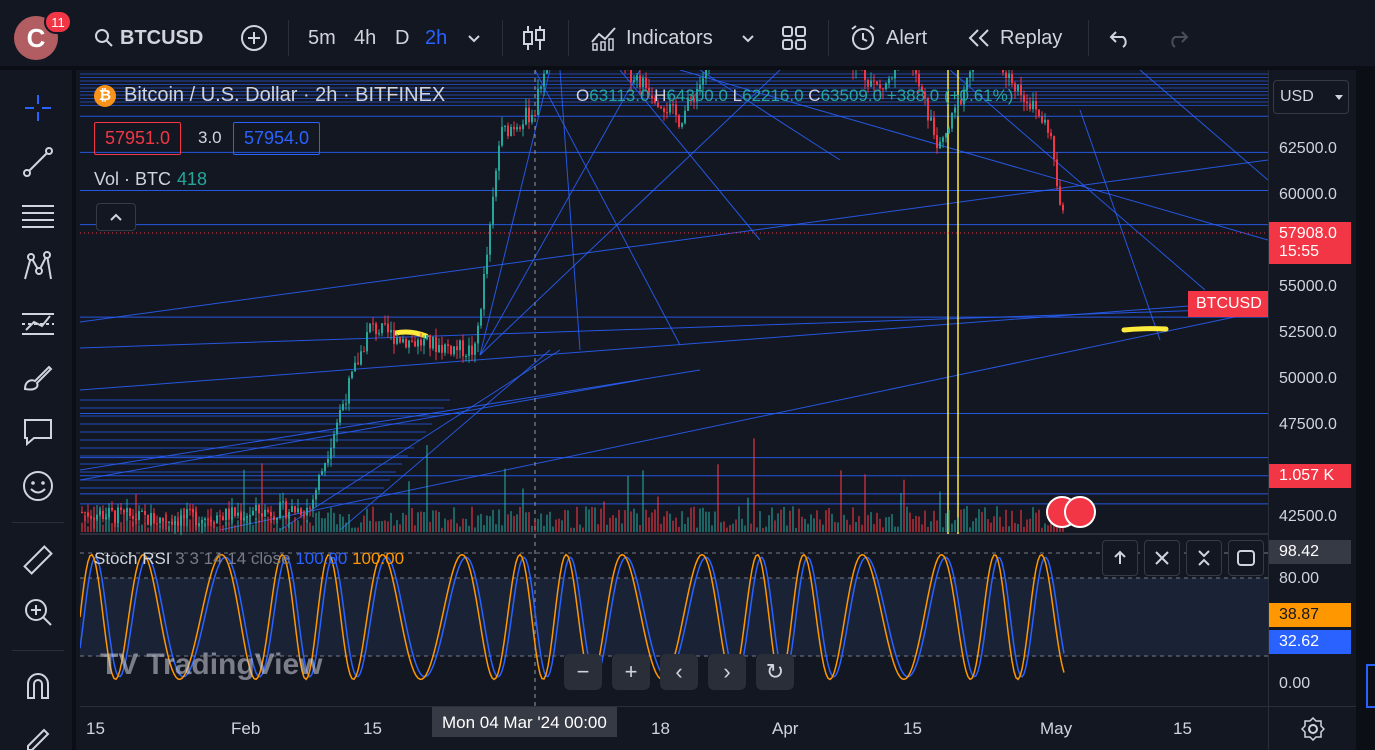 The width and height of the screenshot is (1375, 750). I want to click on prediction-tool, so click(38, 324).